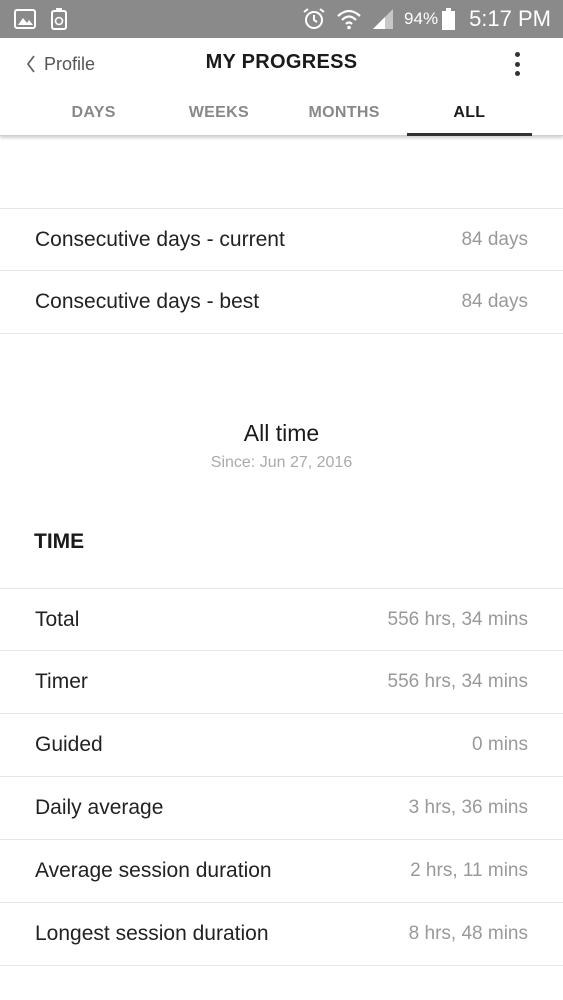 The height and width of the screenshot is (1000, 563). Describe the element at coordinates (61, 681) in the screenshot. I see `row-label: Timer` at that location.